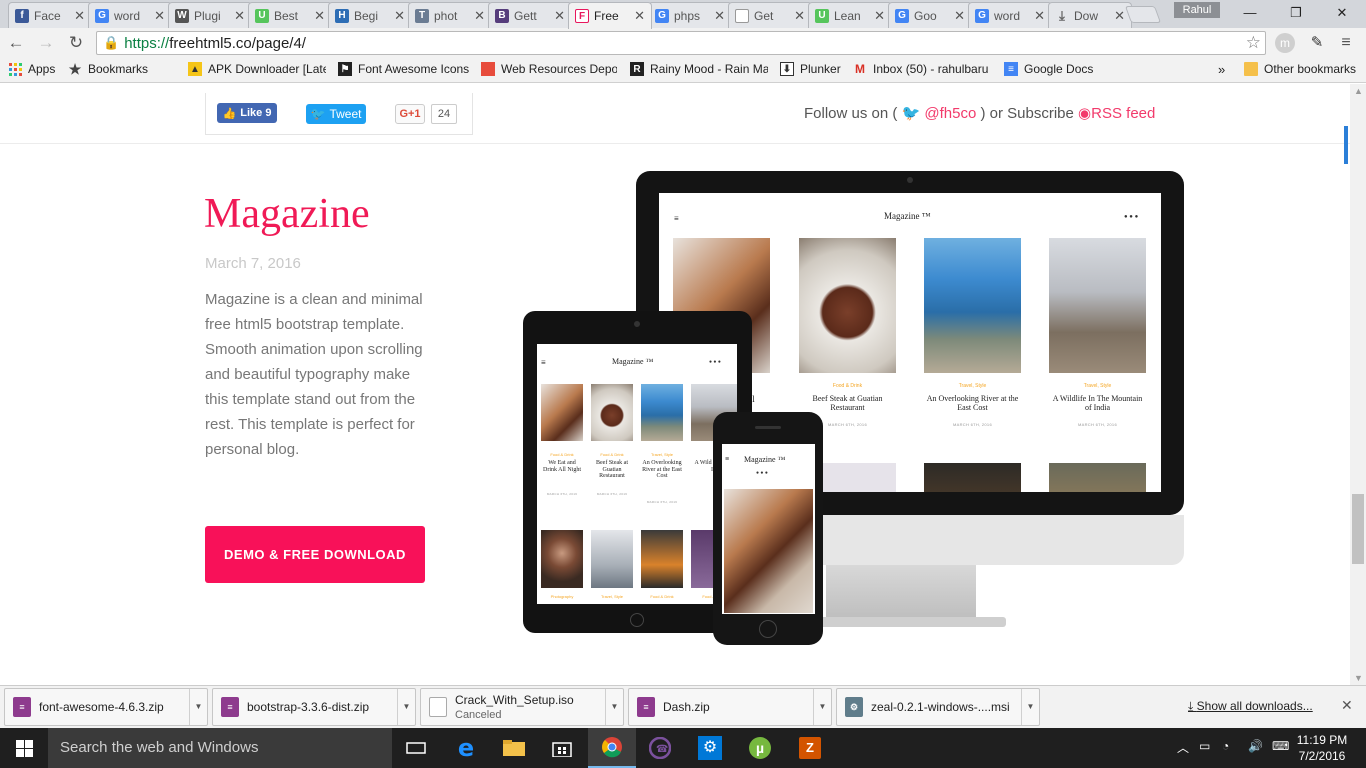 The height and width of the screenshot is (768, 1366). What do you see at coordinates (1255, 746) in the screenshot?
I see `volume-icon: 🔊` at bounding box center [1255, 746].